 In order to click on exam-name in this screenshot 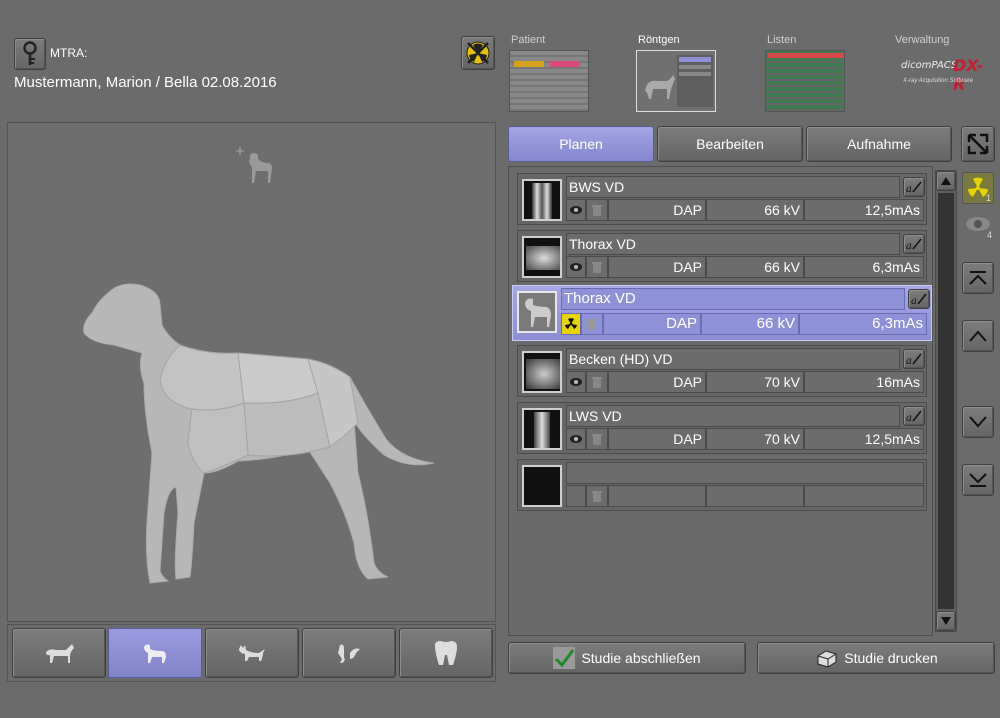, I will do `click(745, 473)`.